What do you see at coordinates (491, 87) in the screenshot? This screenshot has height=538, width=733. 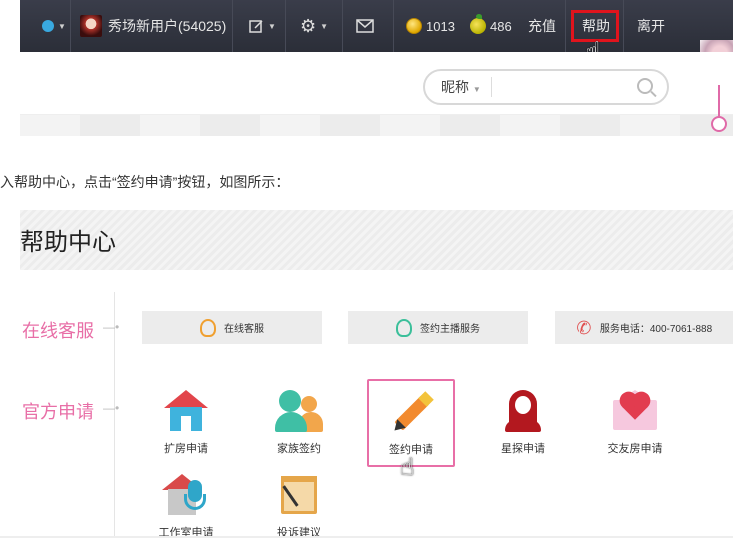 I see `search-divider` at bounding box center [491, 87].